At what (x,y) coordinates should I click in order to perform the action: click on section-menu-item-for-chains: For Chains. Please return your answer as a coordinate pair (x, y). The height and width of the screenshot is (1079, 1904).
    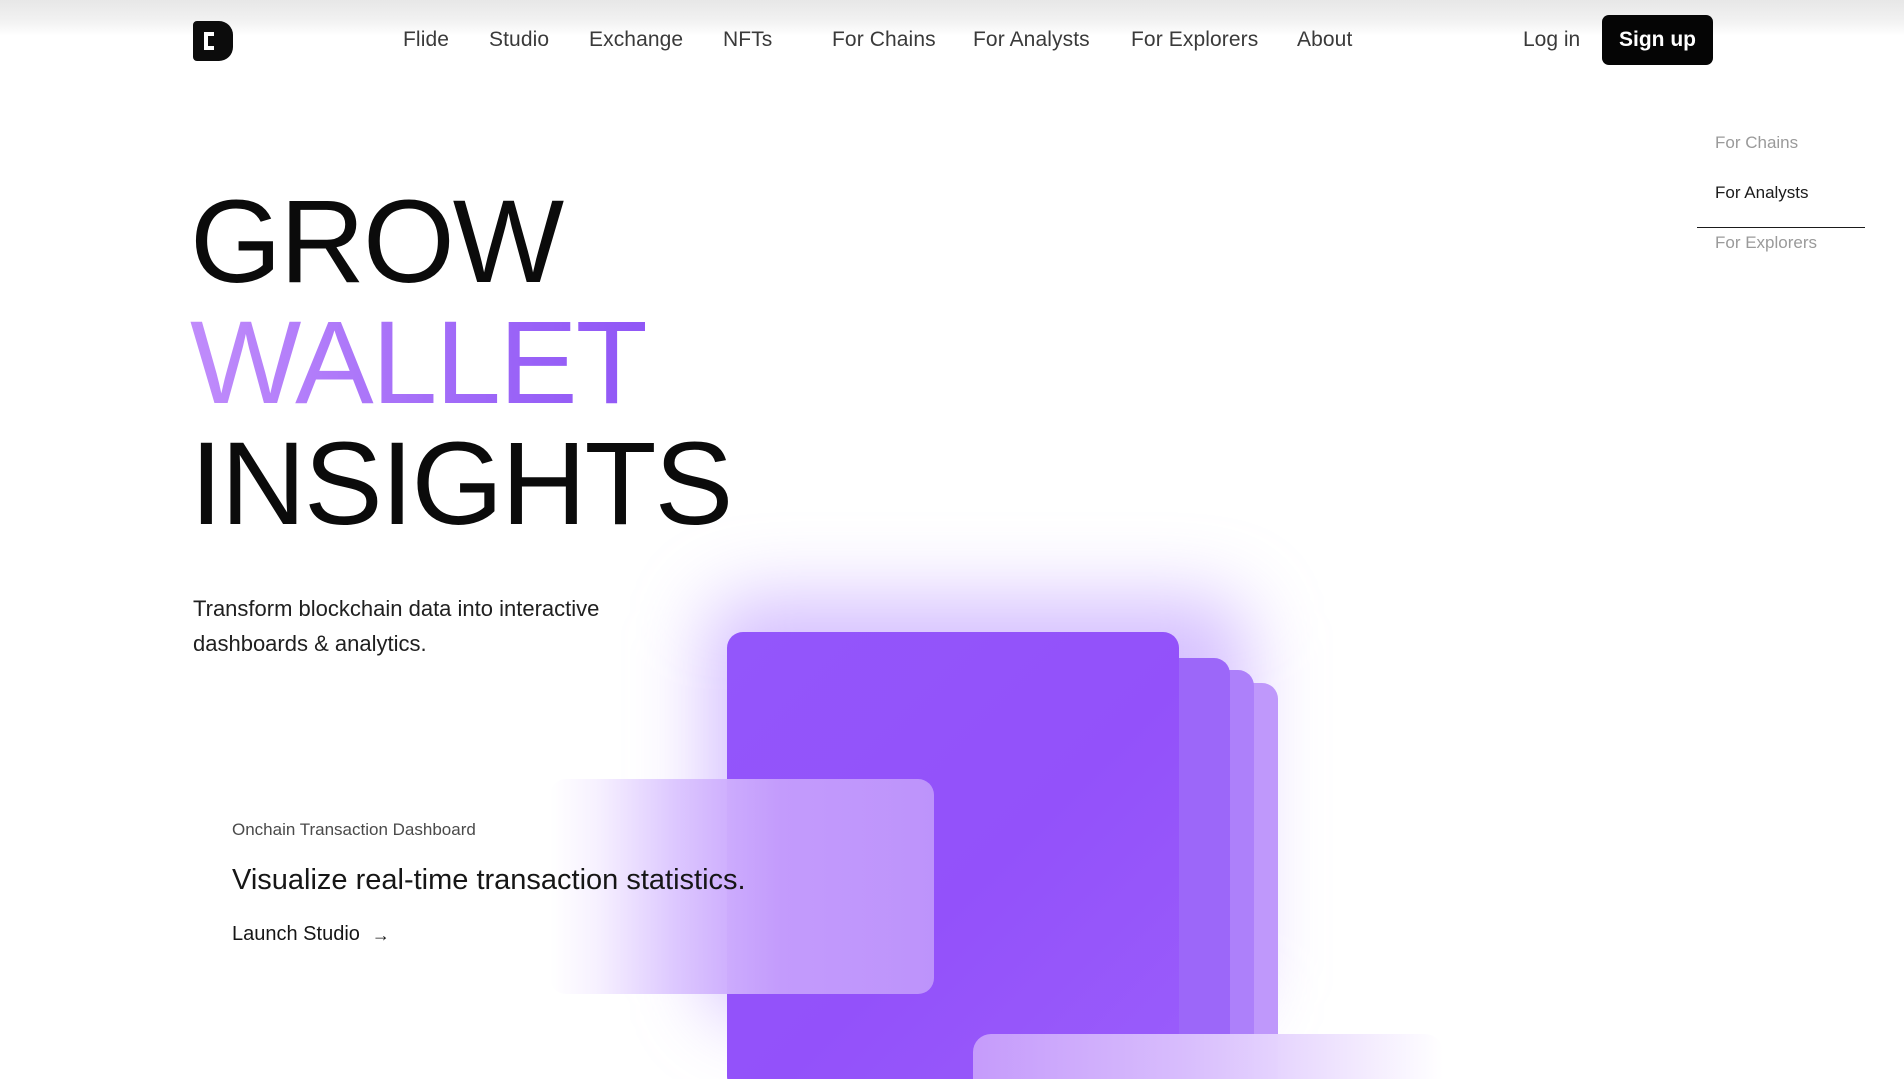
    Looking at the image, I should click on (1781, 153).